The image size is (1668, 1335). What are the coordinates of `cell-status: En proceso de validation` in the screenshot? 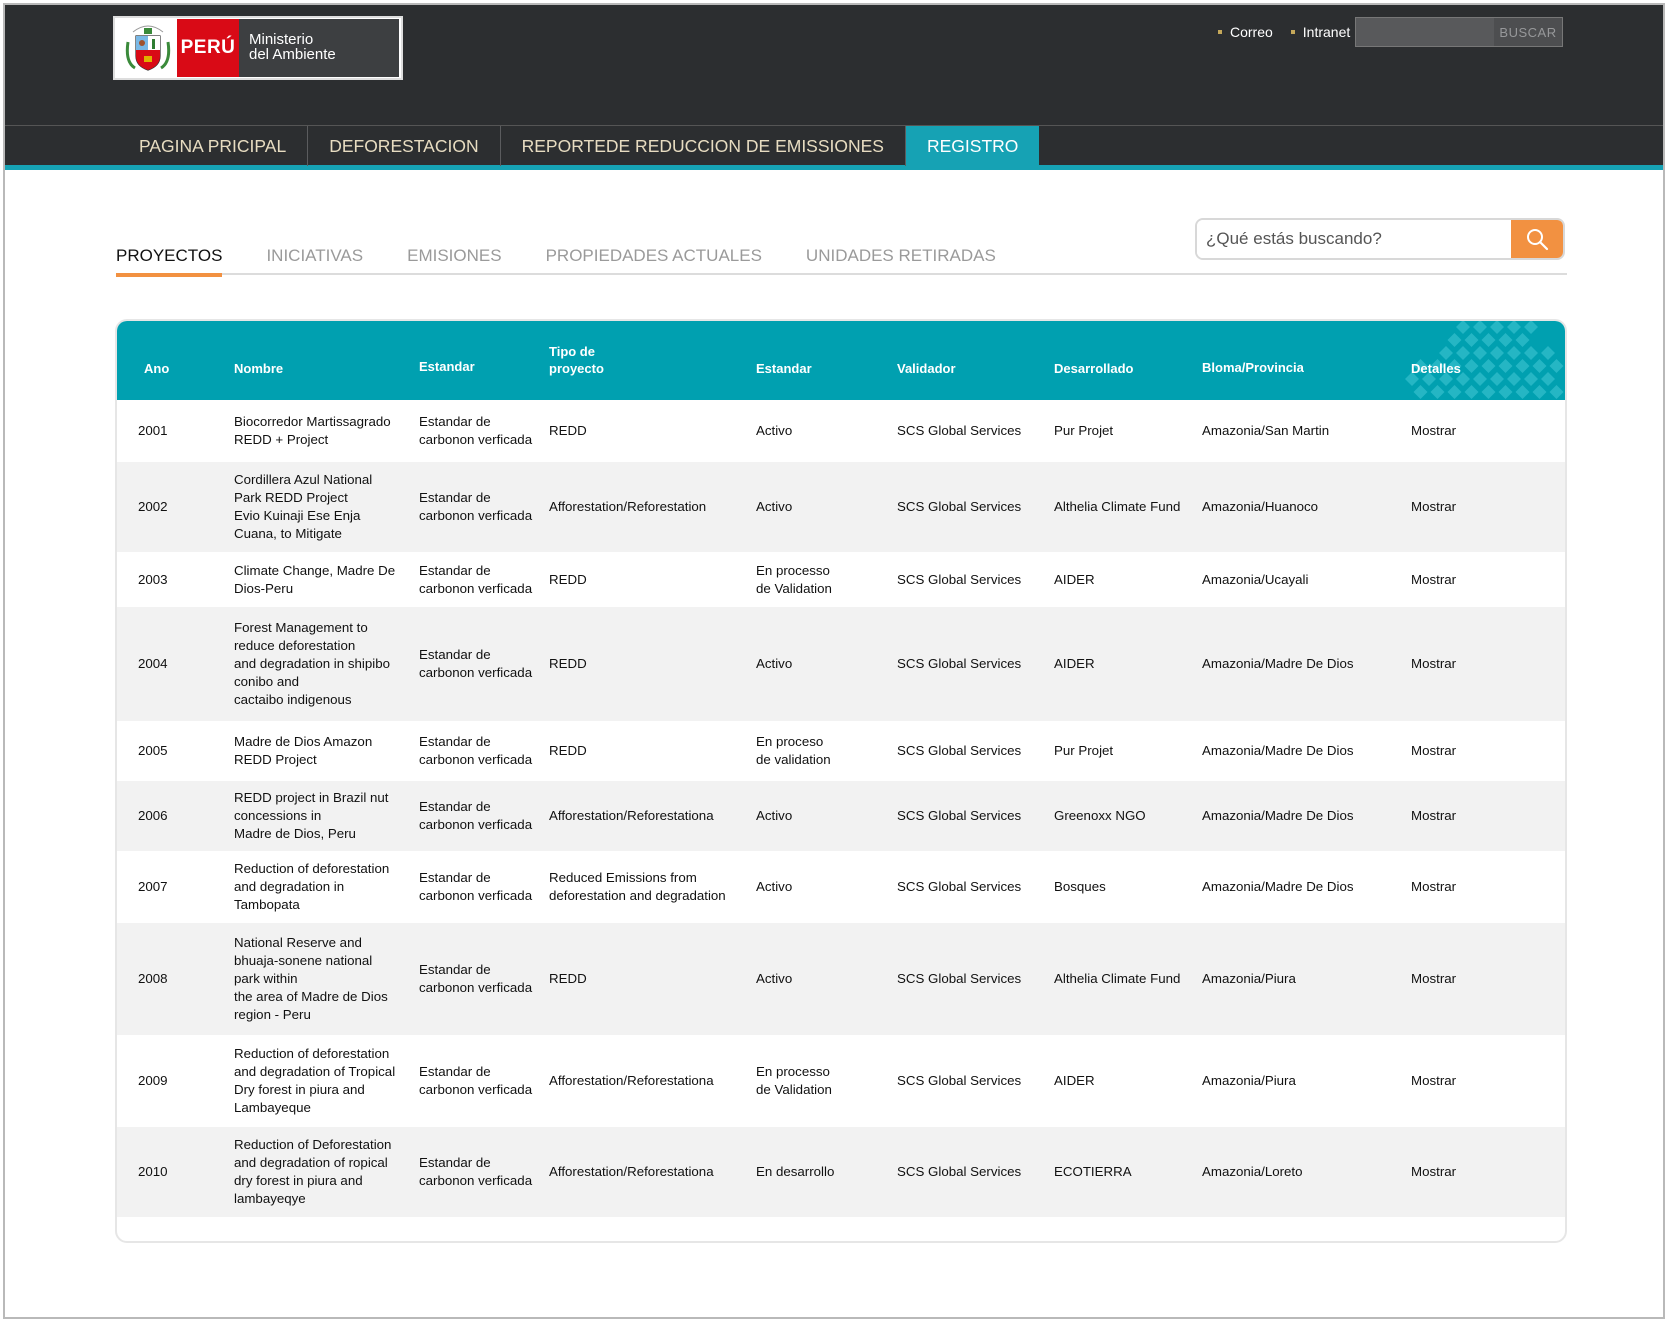 It's located at (793, 750).